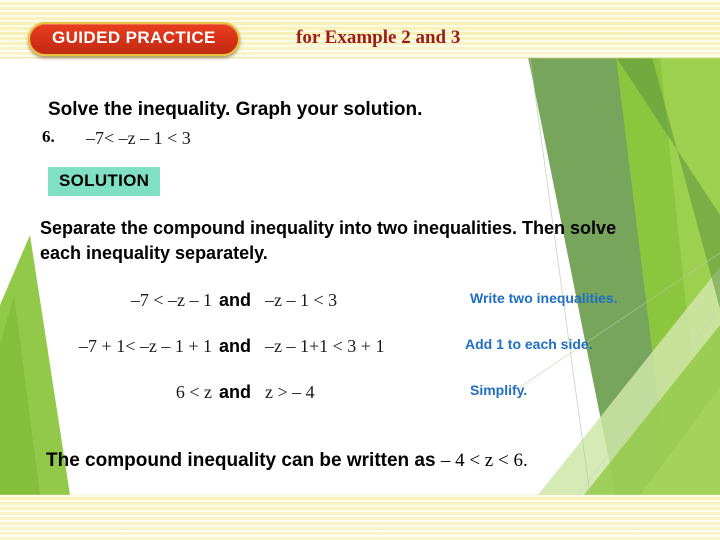 This screenshot has width=720, height=540. Describe the element at coordinates (544, 298) in the screenshot. I see `step-annotation: Write two inequalities.` at that location.